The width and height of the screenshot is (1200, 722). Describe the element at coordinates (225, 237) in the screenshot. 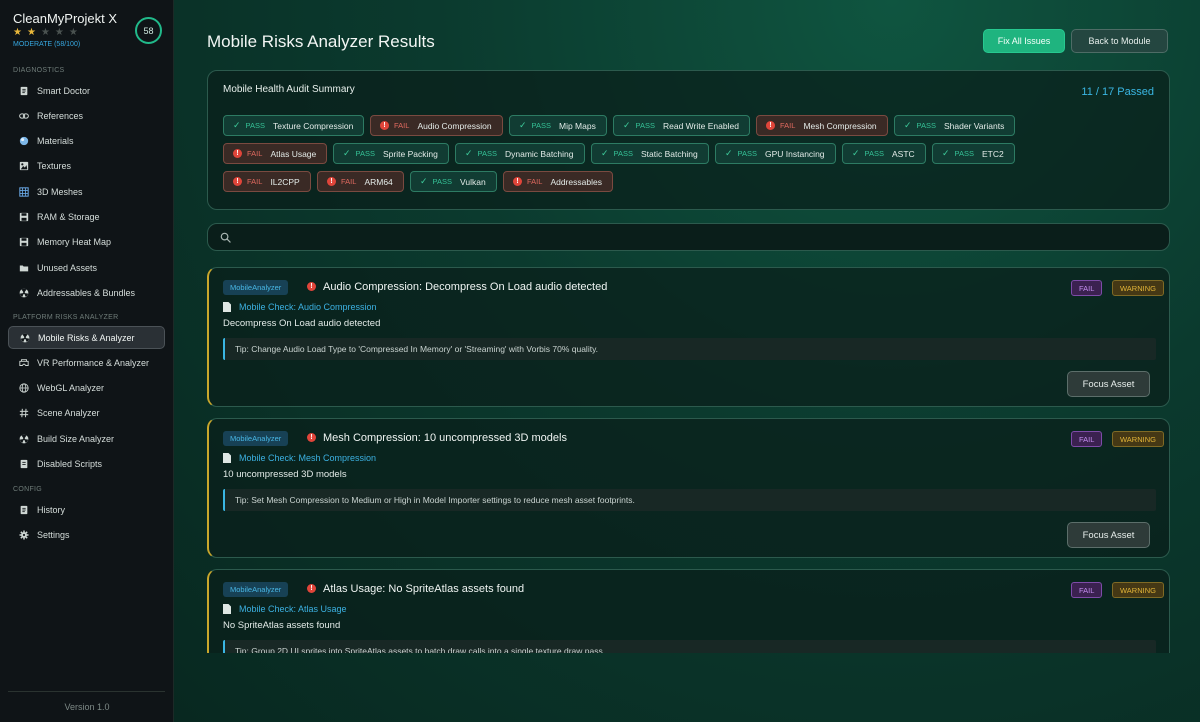

I see `search-icon` at that location.